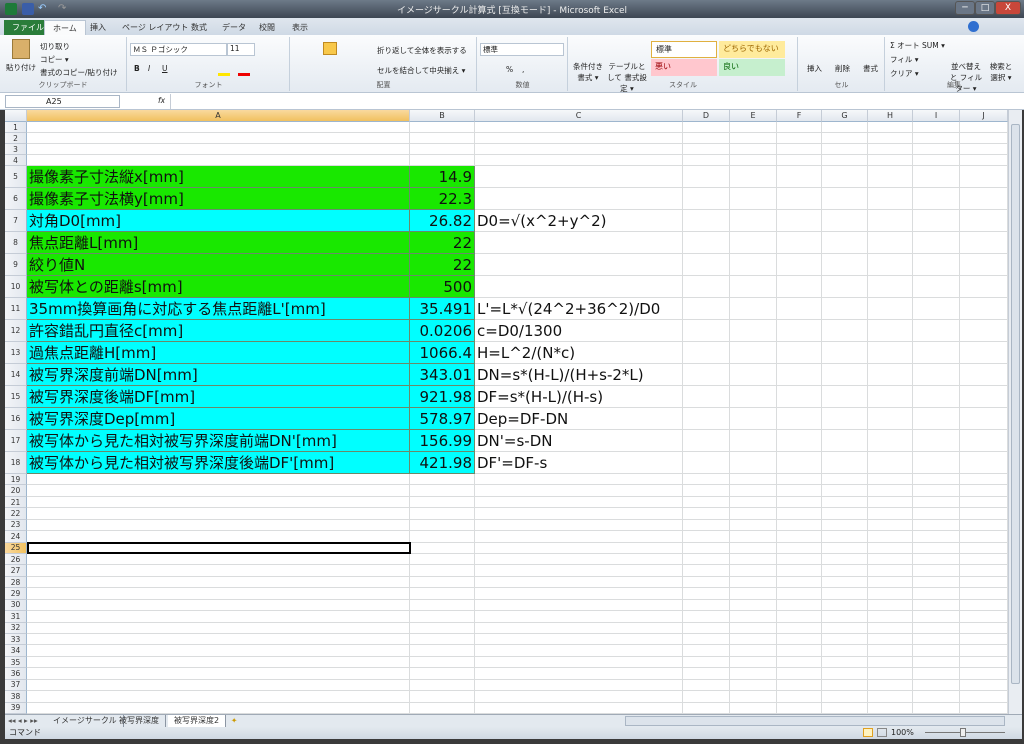  What do you see at coordinates (218, 127) in the screenshot?
I see `cell-A1` at bounding box center [218, 127].